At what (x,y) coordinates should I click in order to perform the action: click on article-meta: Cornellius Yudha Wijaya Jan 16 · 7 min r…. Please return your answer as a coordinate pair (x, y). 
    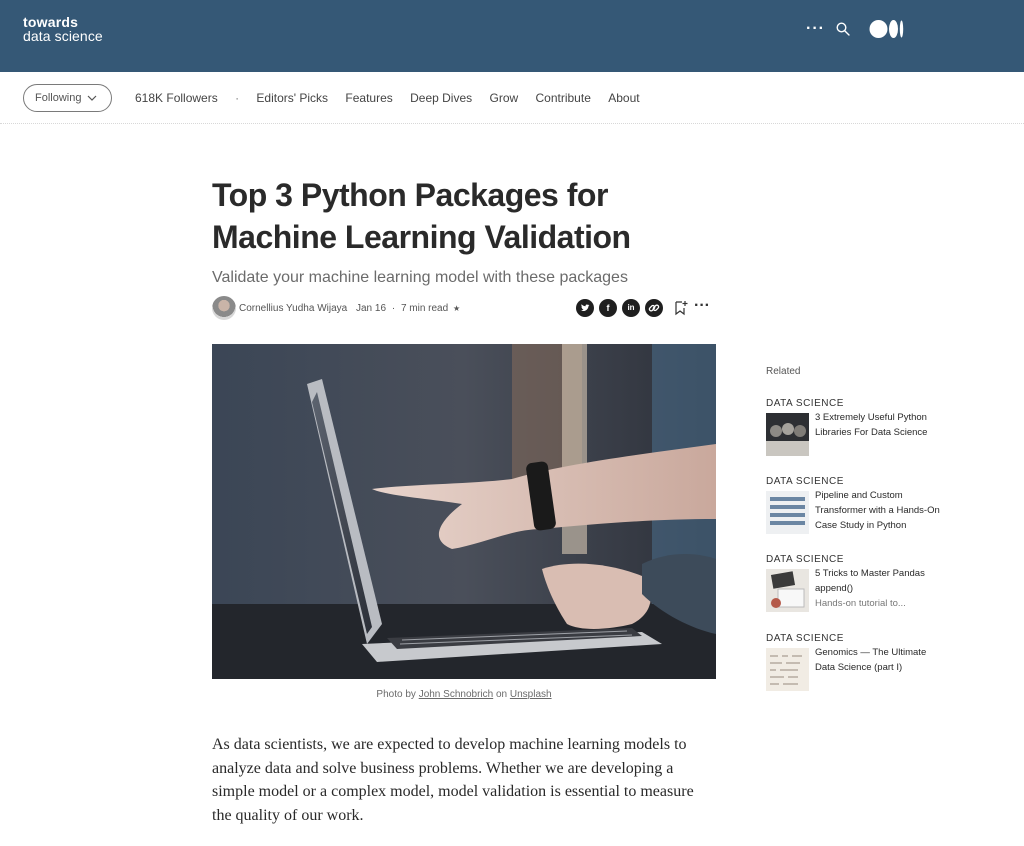
    Looking at the image, I should click on (464, 309).